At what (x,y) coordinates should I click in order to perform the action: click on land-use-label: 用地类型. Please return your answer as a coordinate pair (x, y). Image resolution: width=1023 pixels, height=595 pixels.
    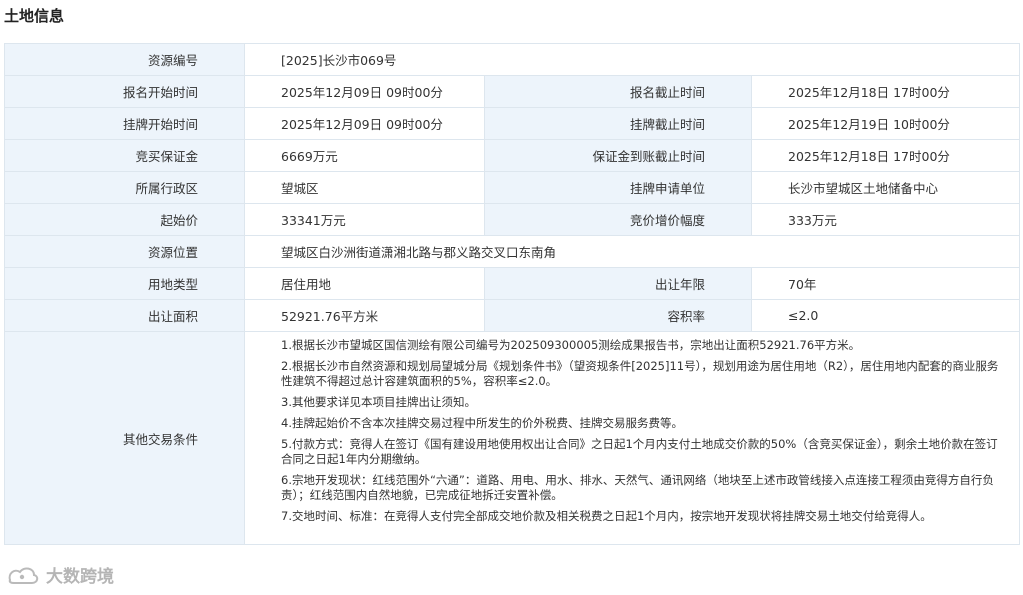
    Looking at the image, I should click on (124, 283).